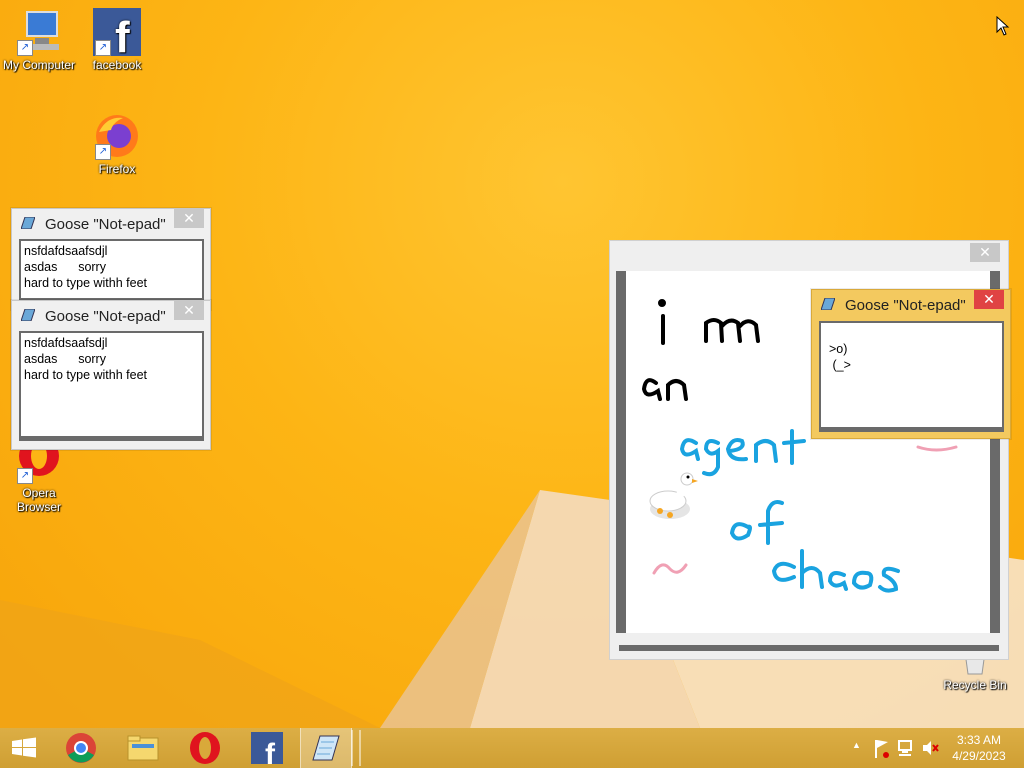 This screenshot has height=773, width=1024. What do you see at coordinates (856, 745) in the screenshot?
I see `chevron-up-icon: ▲` at bounding box center [856, 745].